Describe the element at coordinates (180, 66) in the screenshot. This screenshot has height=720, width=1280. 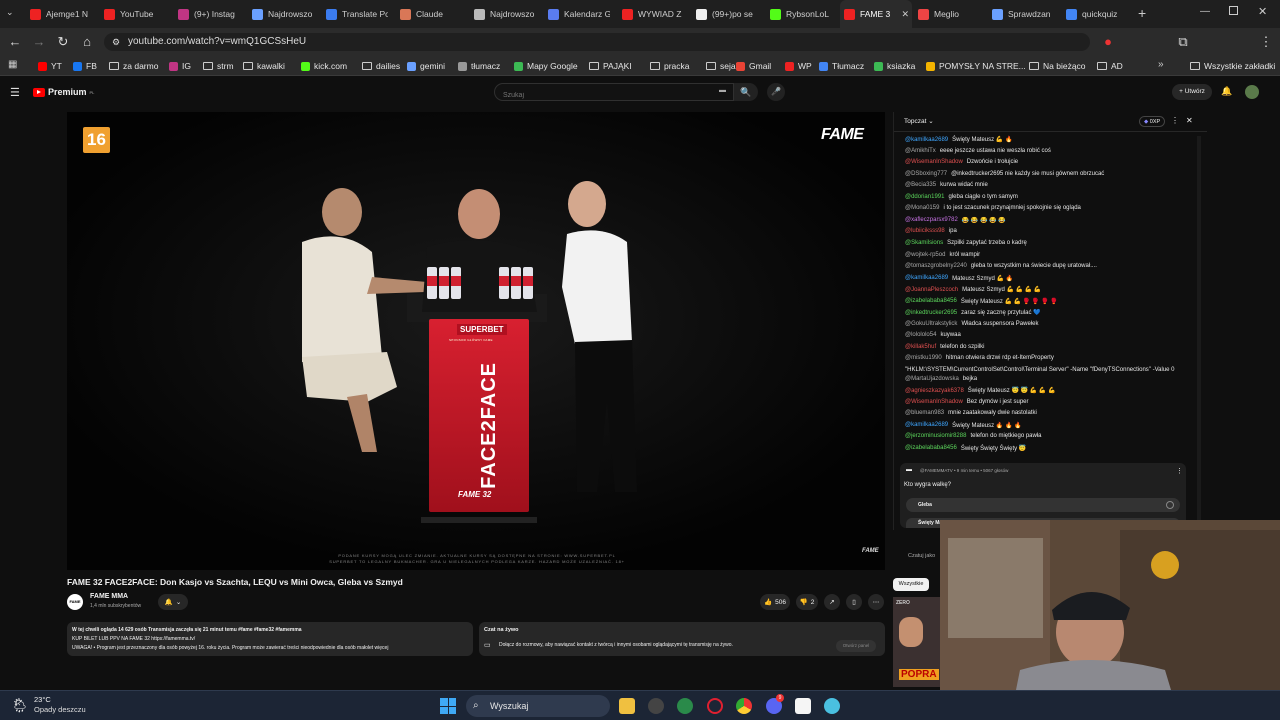
I see `bookmark-item: IG` at that location.